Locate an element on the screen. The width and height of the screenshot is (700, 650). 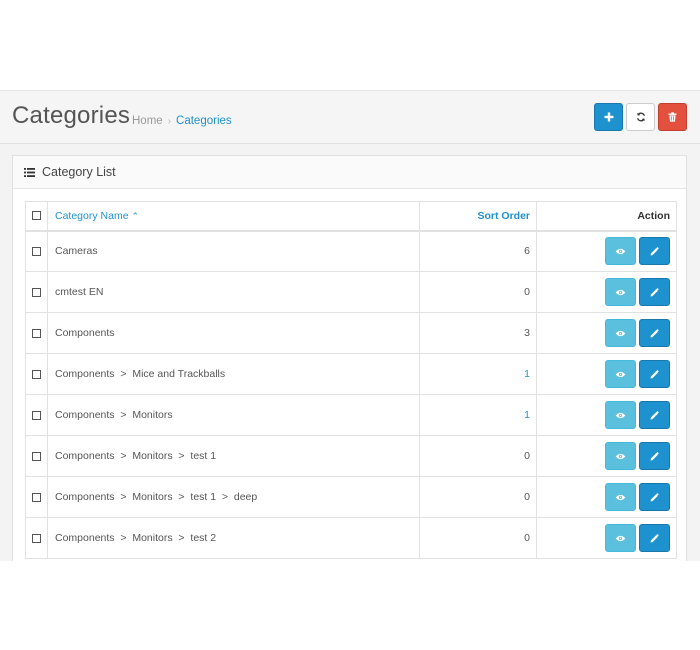
column-header-action: Action is located at coordinates (606, 216).